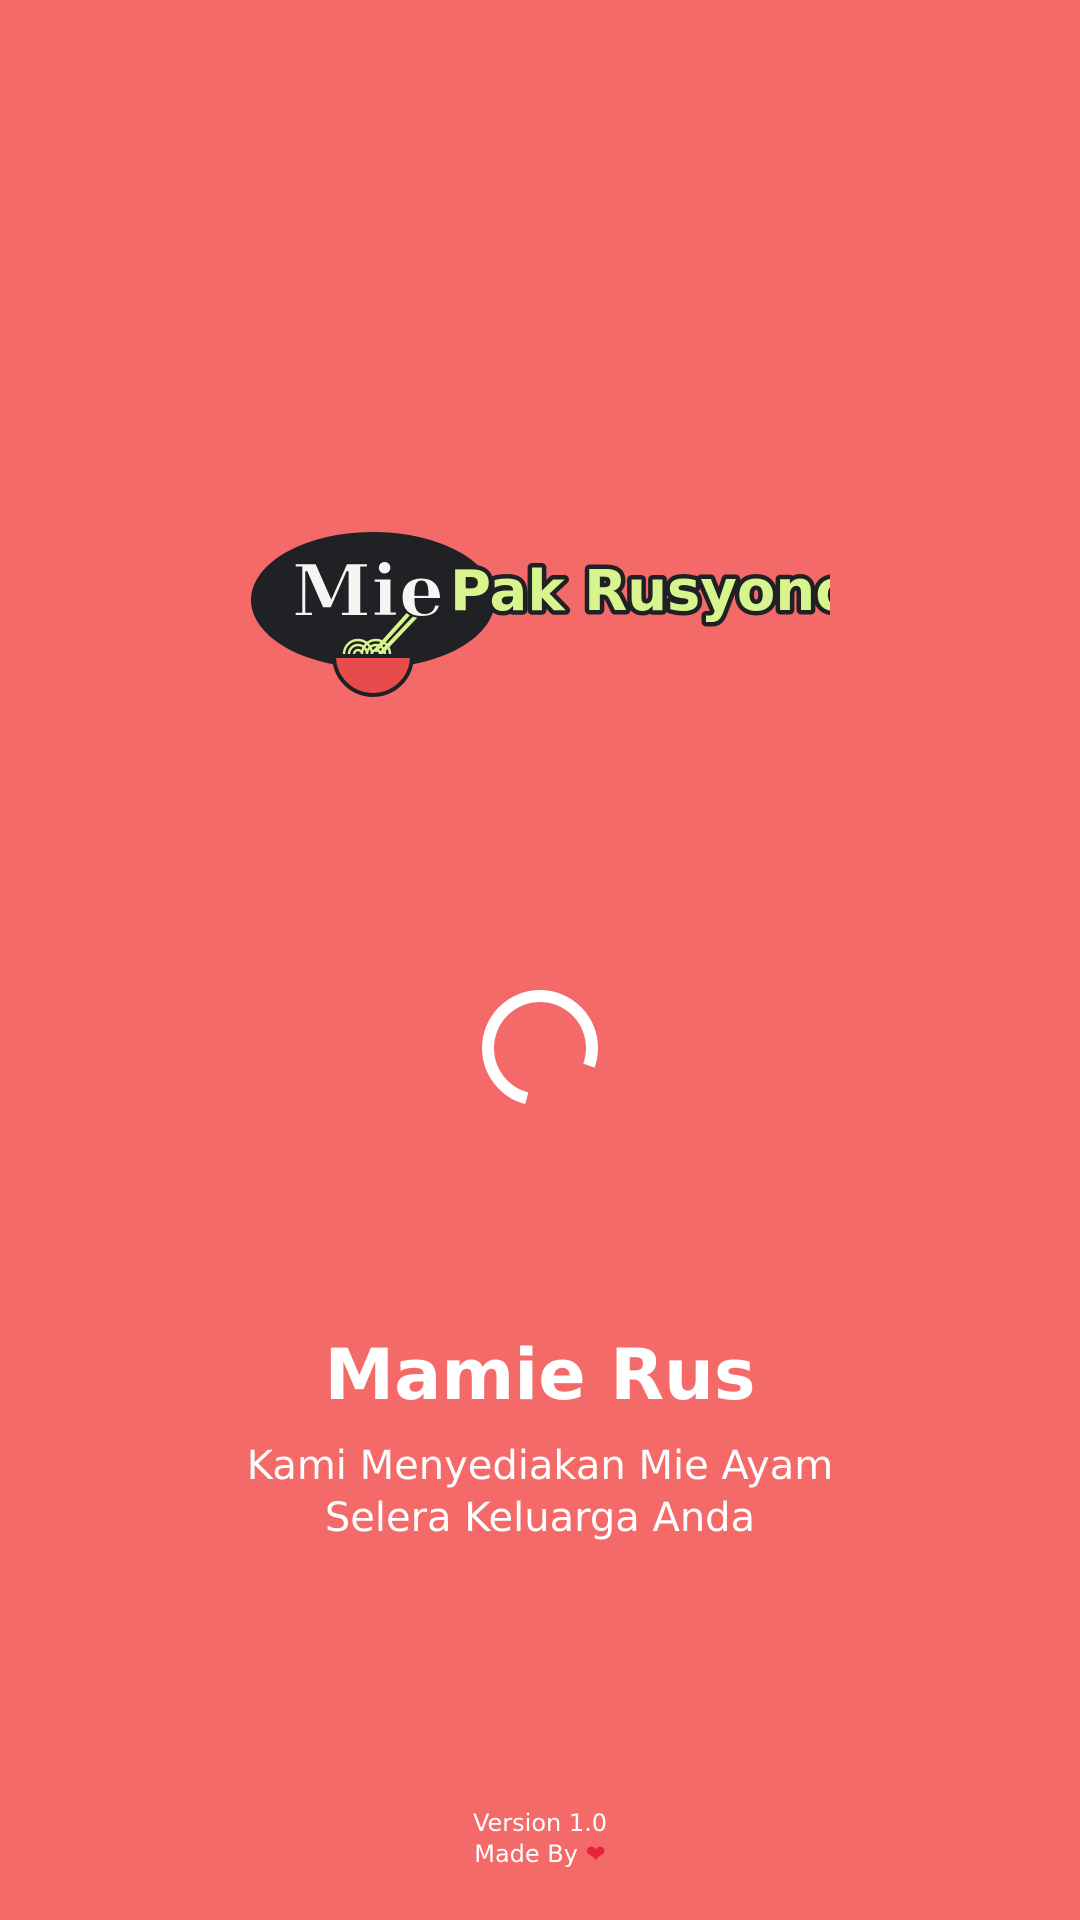 The image size is (1080, 1920). What do you see at coordinates (595, 1854) in the screenshot?
I see `heart-icon: ❤` at bounding box center [595, 1854].